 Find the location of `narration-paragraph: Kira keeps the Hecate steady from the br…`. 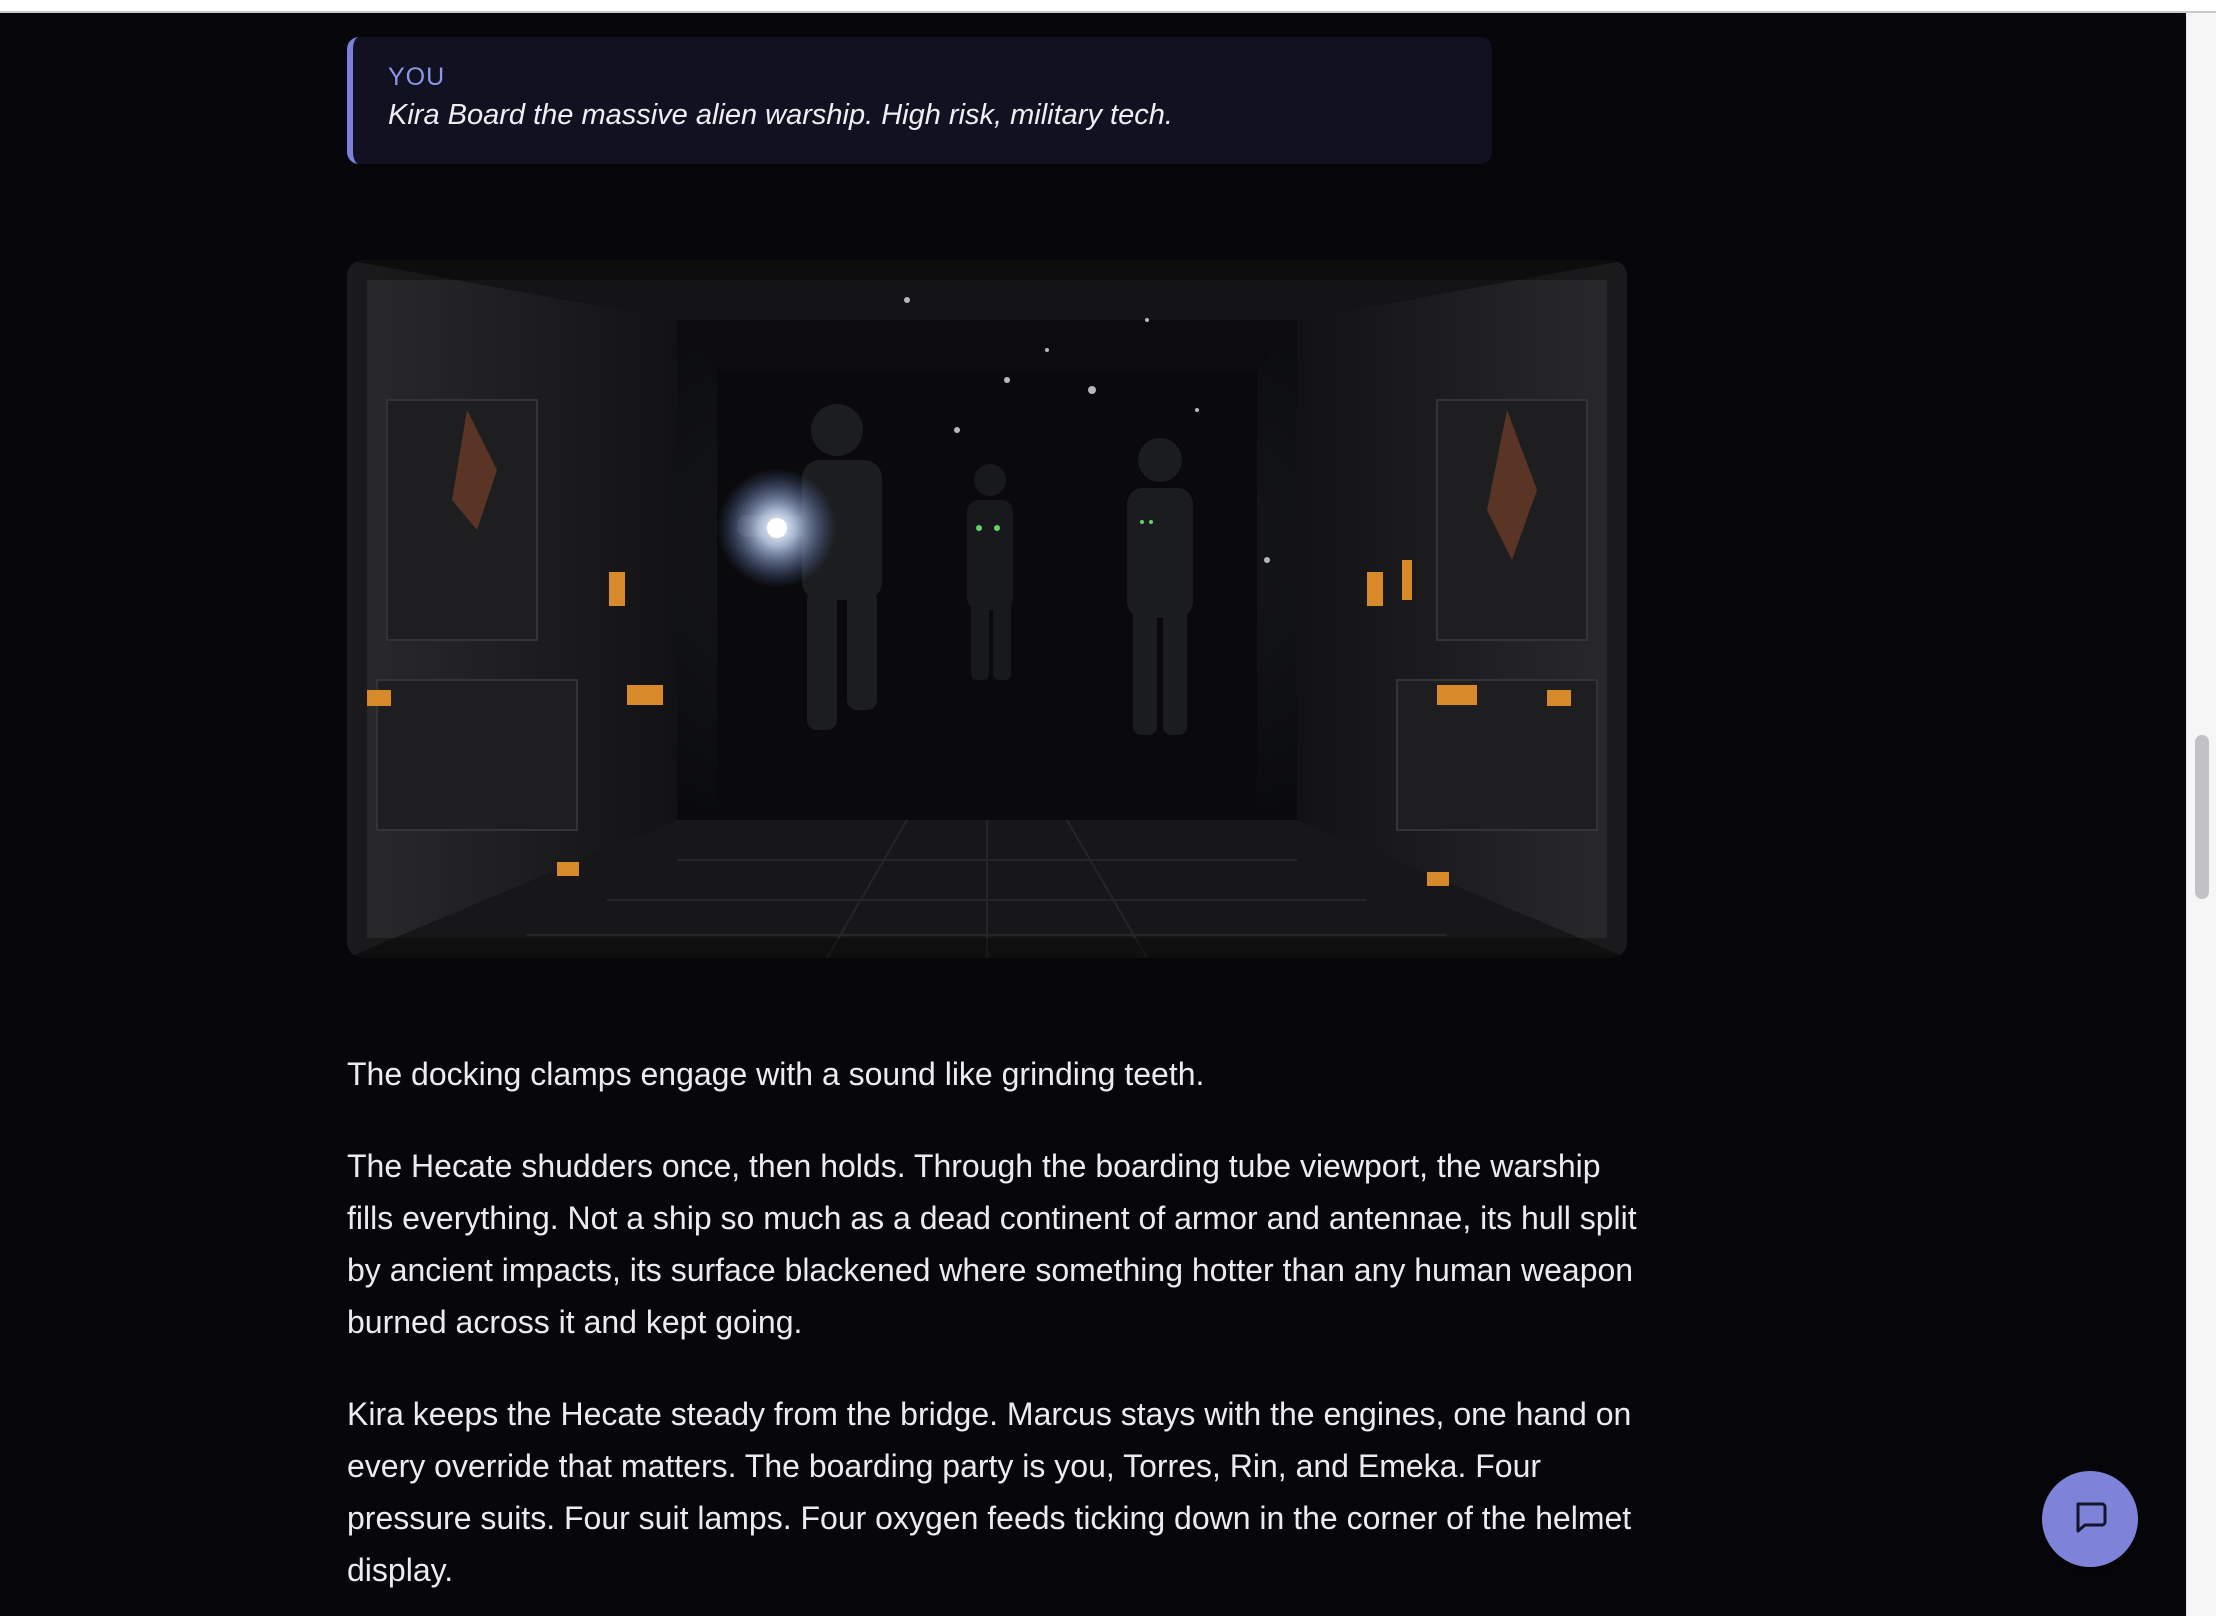

narration-paragraph: Kira keeps the Hecate steady from the br… is located at coordinates (989, 1492).